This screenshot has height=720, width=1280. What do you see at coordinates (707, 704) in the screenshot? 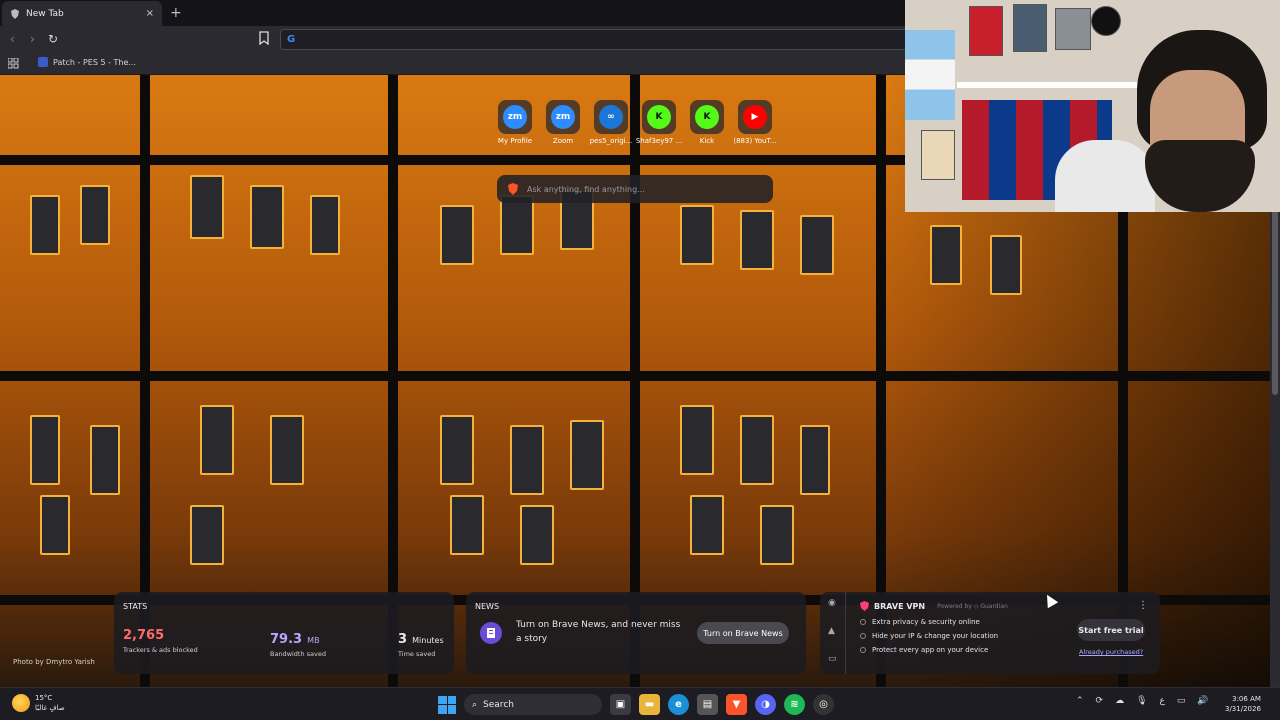
I see `store-icon: ▤` at bounding box center [707, 704].